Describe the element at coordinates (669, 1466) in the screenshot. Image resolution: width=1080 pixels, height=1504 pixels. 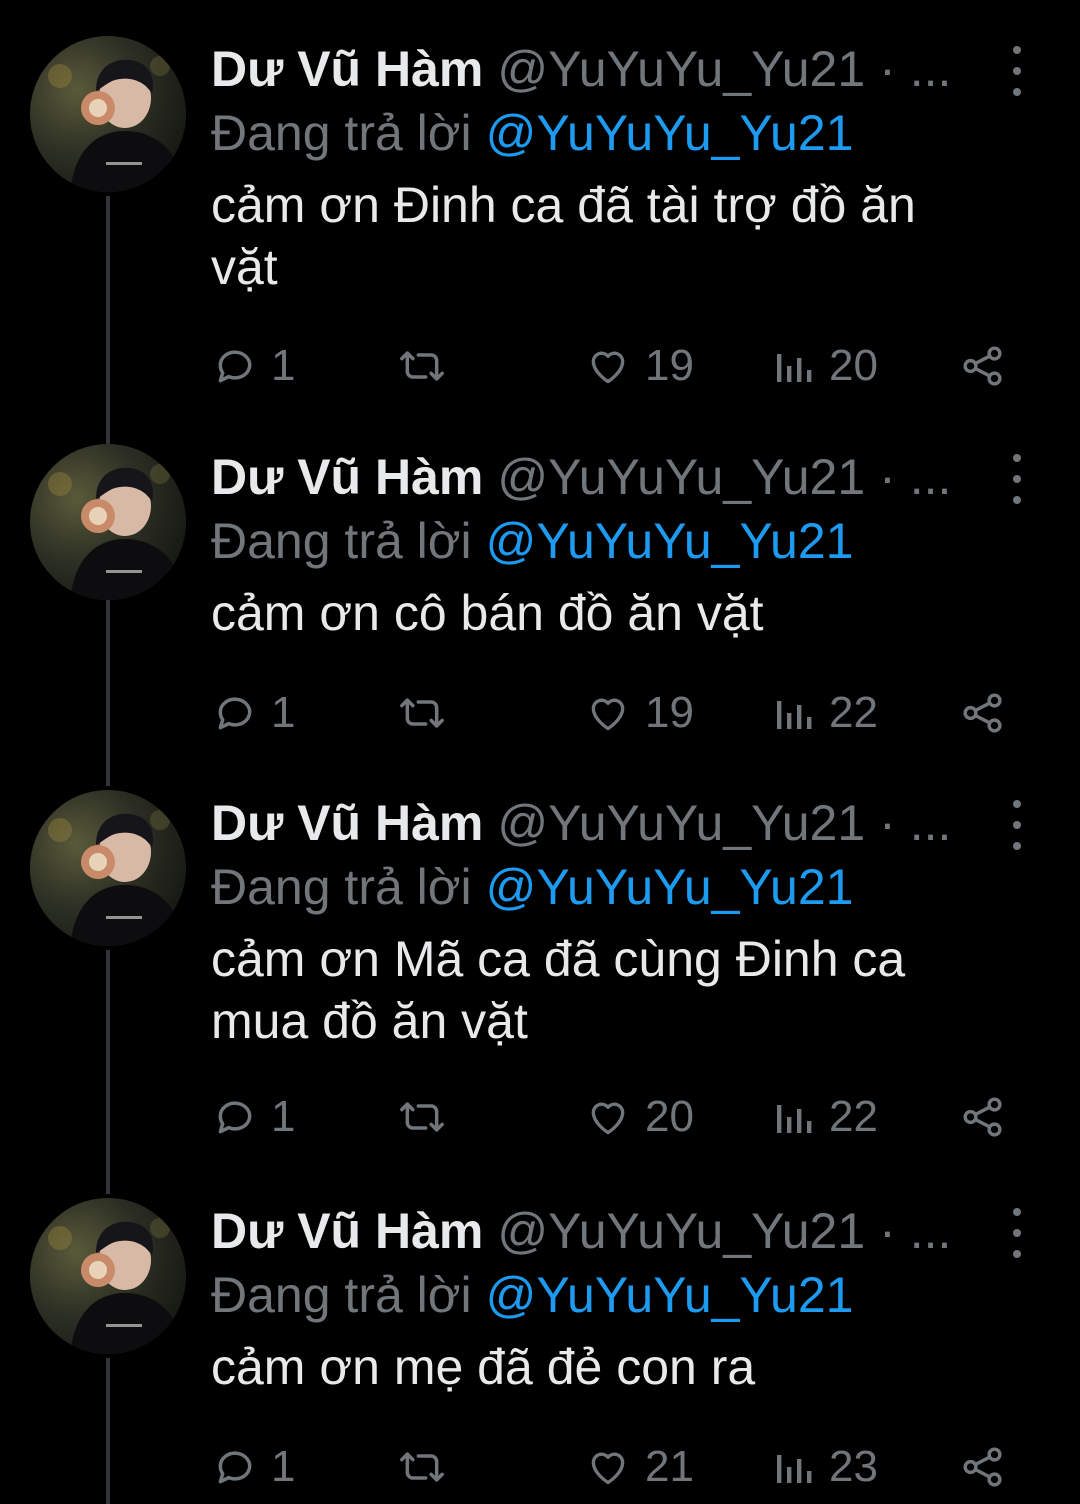
I see `likes-count: 21` at that location.